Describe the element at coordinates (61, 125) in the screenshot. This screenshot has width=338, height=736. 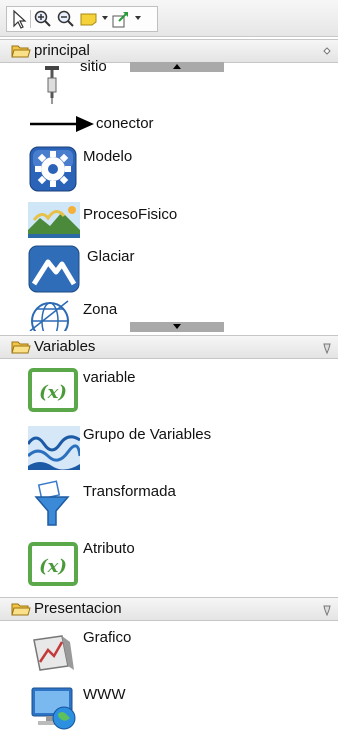
I see `conector-arrow-icon` at that location.